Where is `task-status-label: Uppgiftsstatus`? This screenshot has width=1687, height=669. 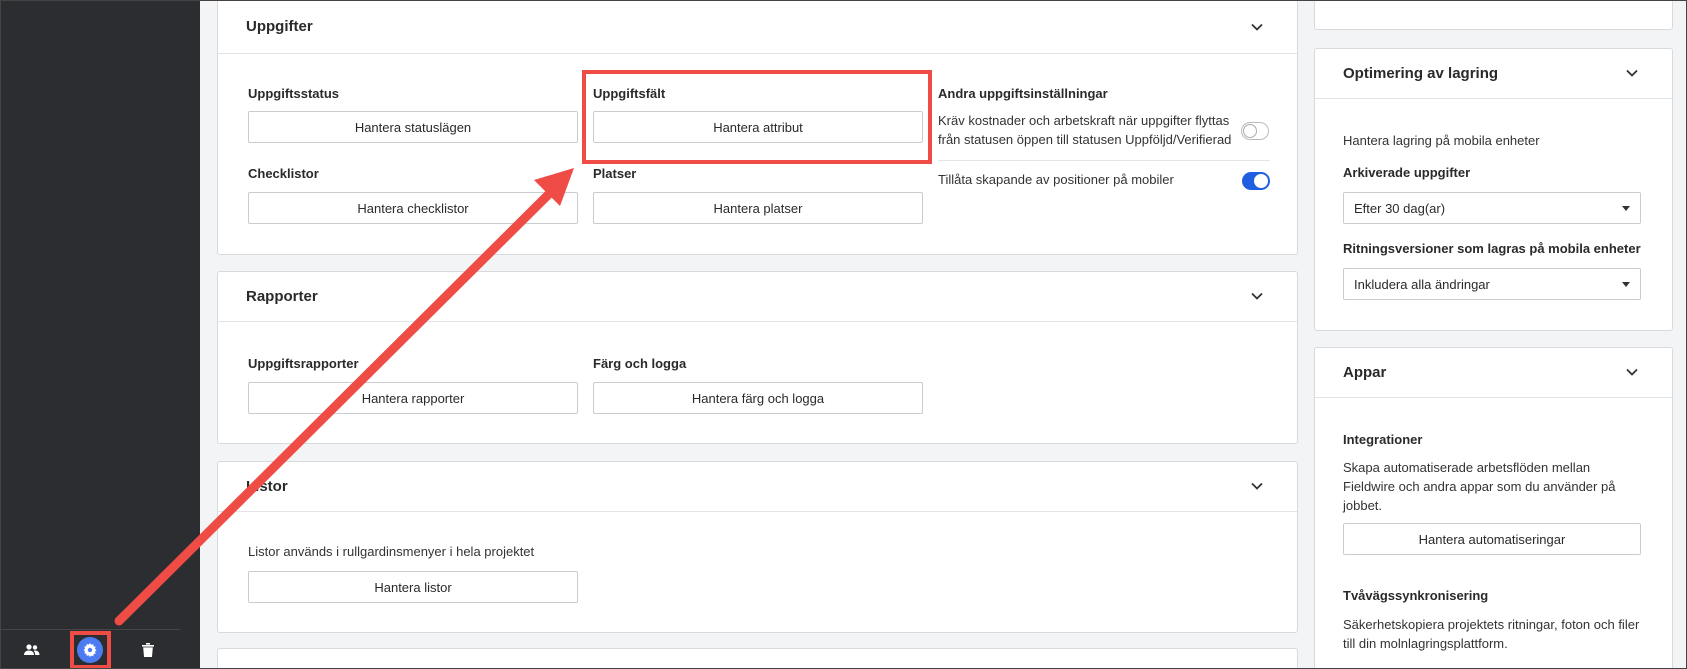
task-status-label: Uppgiftsstatus is located at coordinates (293, 93).